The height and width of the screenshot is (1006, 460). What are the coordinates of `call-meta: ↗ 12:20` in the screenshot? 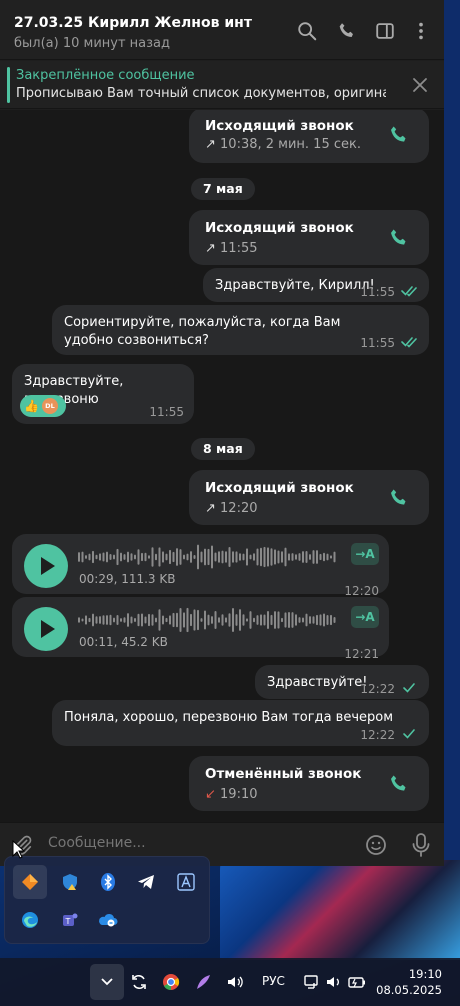 It's located at (231, 508).